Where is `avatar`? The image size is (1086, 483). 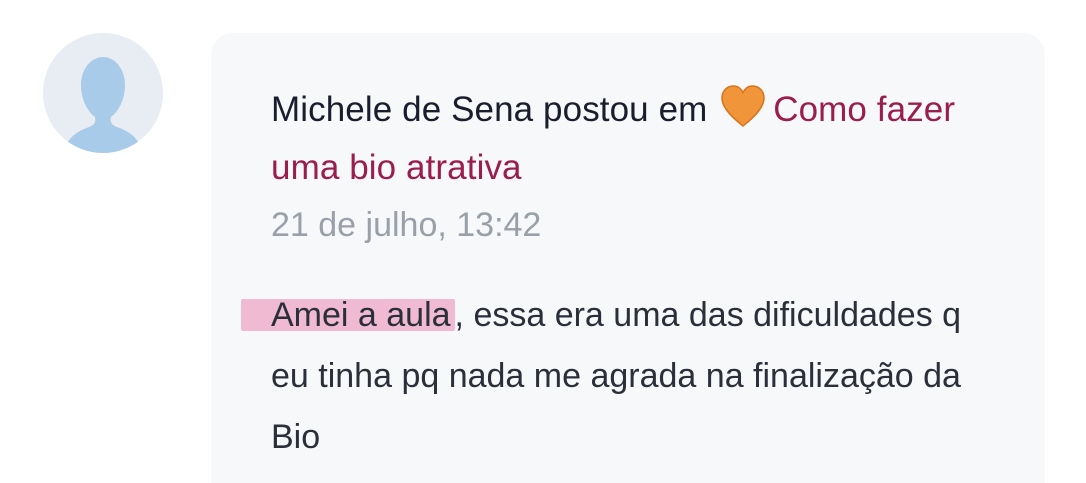 avatar is located at coordinates (103, 93).